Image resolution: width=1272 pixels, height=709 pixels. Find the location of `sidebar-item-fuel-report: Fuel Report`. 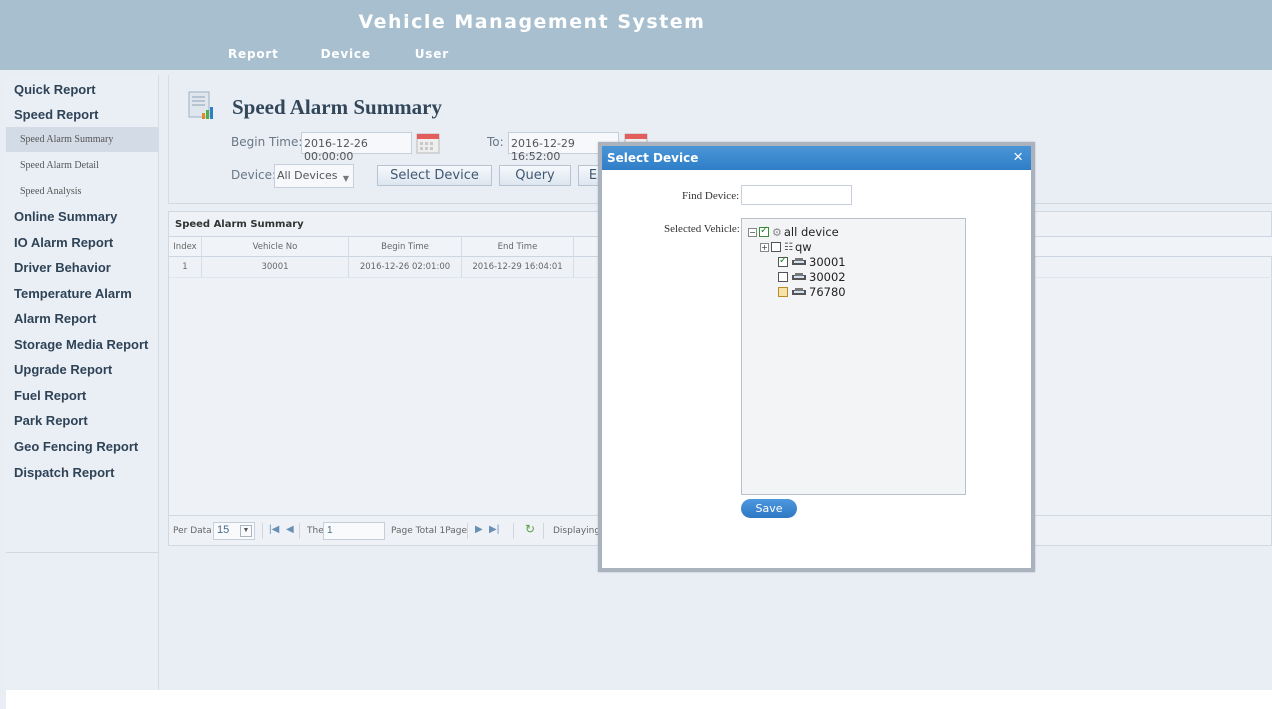

sidebar-item-fuel-report: Fuel Report is located at coordinates (50, 395).